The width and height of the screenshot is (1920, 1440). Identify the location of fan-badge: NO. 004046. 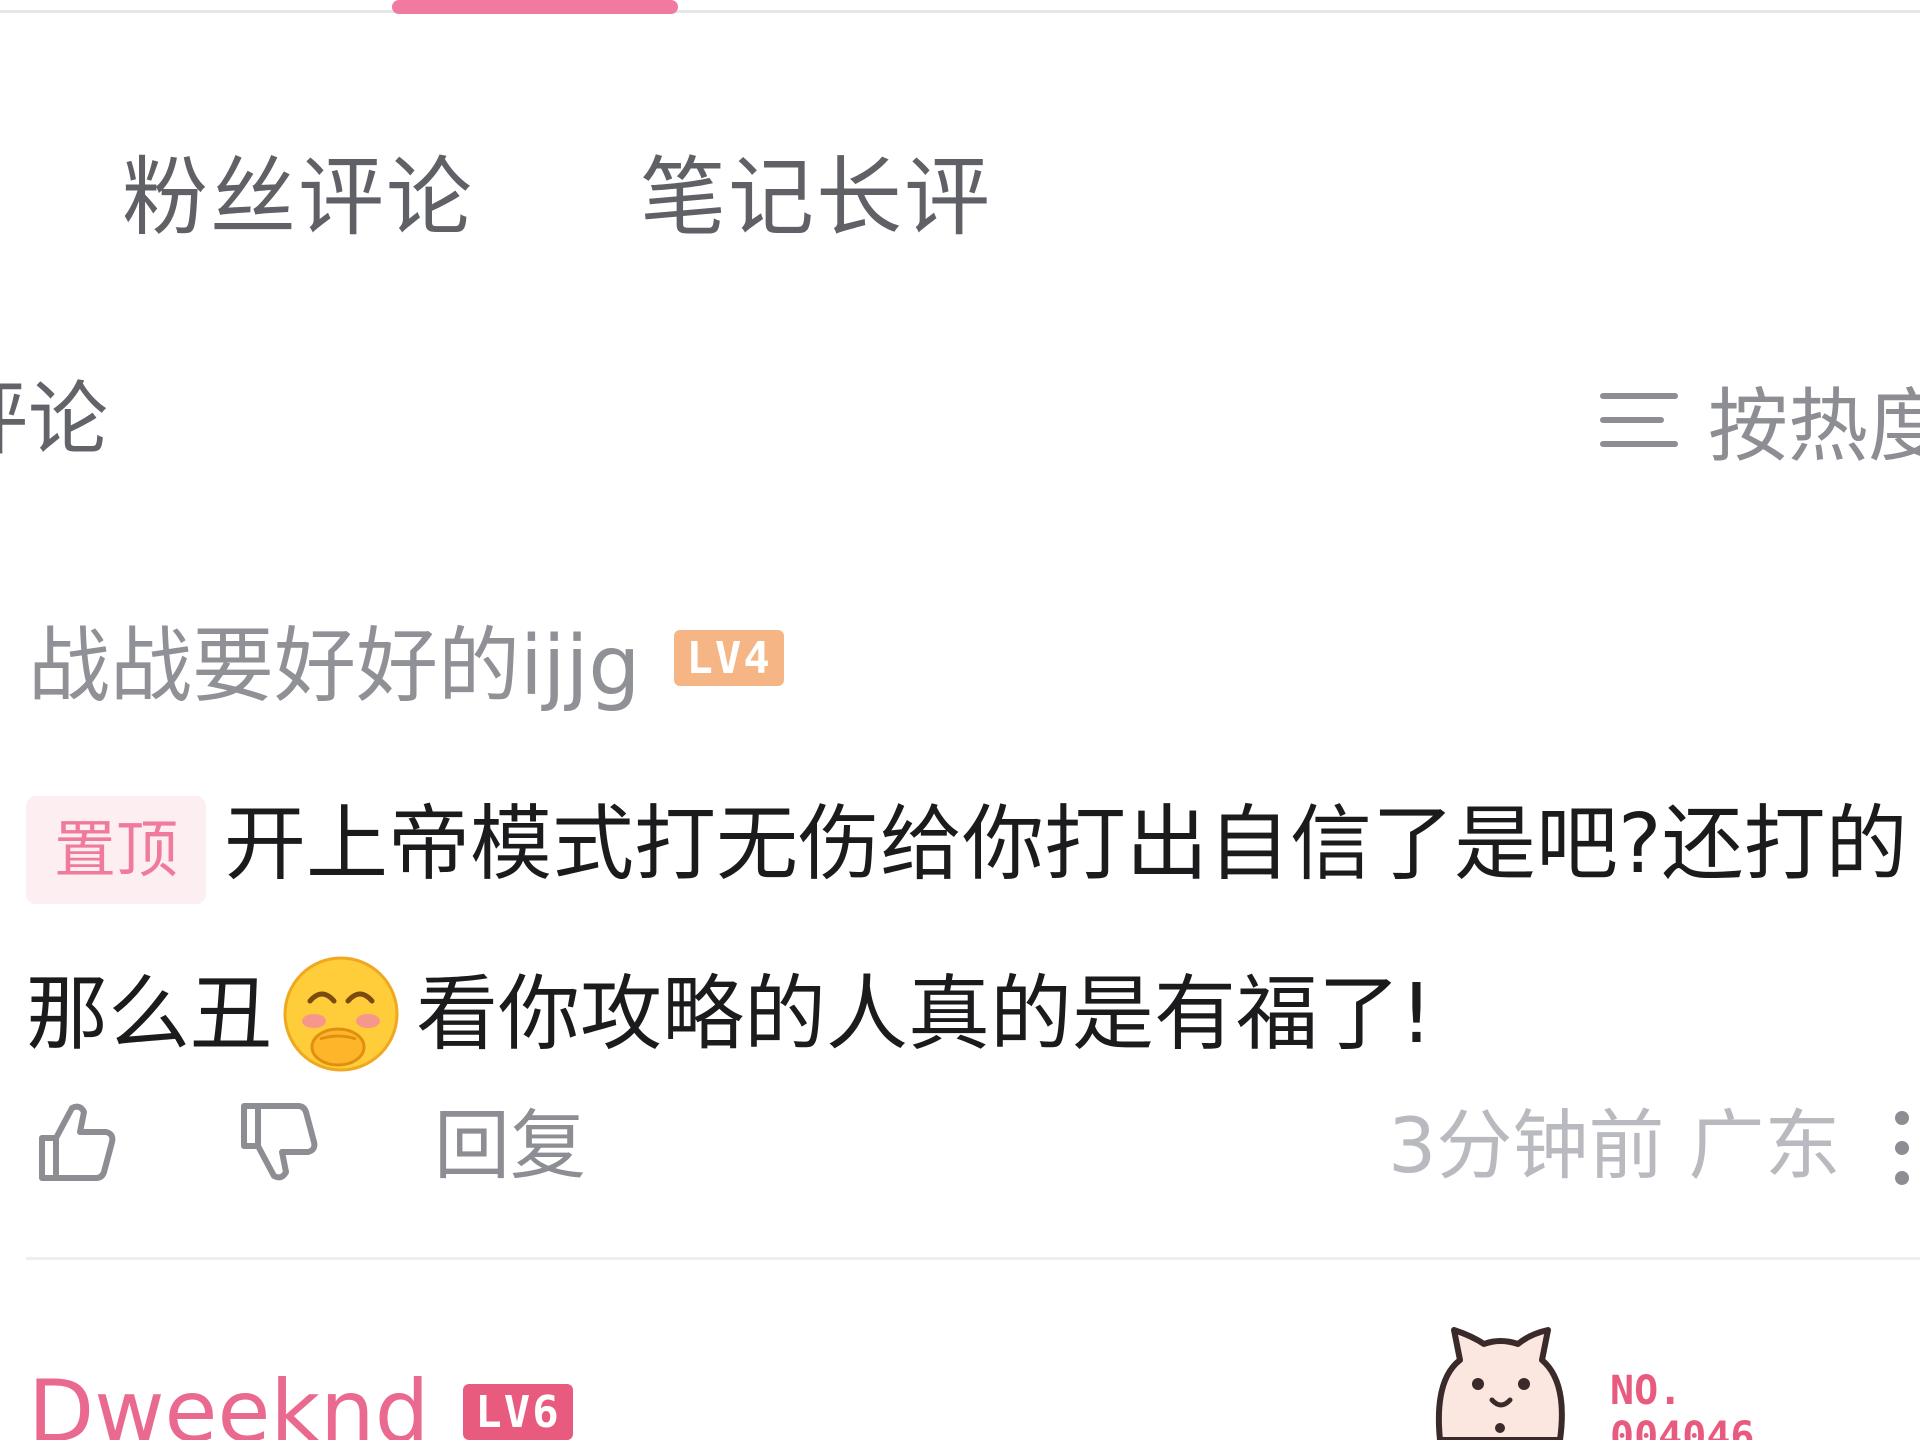
(1660, 1370).